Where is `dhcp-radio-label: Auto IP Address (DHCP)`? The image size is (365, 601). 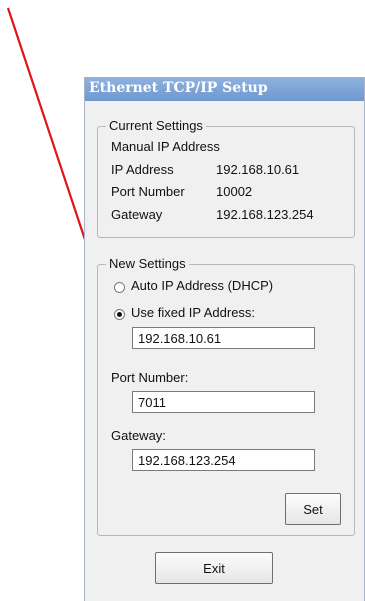 dhcp-radio-label: Auto IP Address (DHCP) is located at coordinates (202, 285).